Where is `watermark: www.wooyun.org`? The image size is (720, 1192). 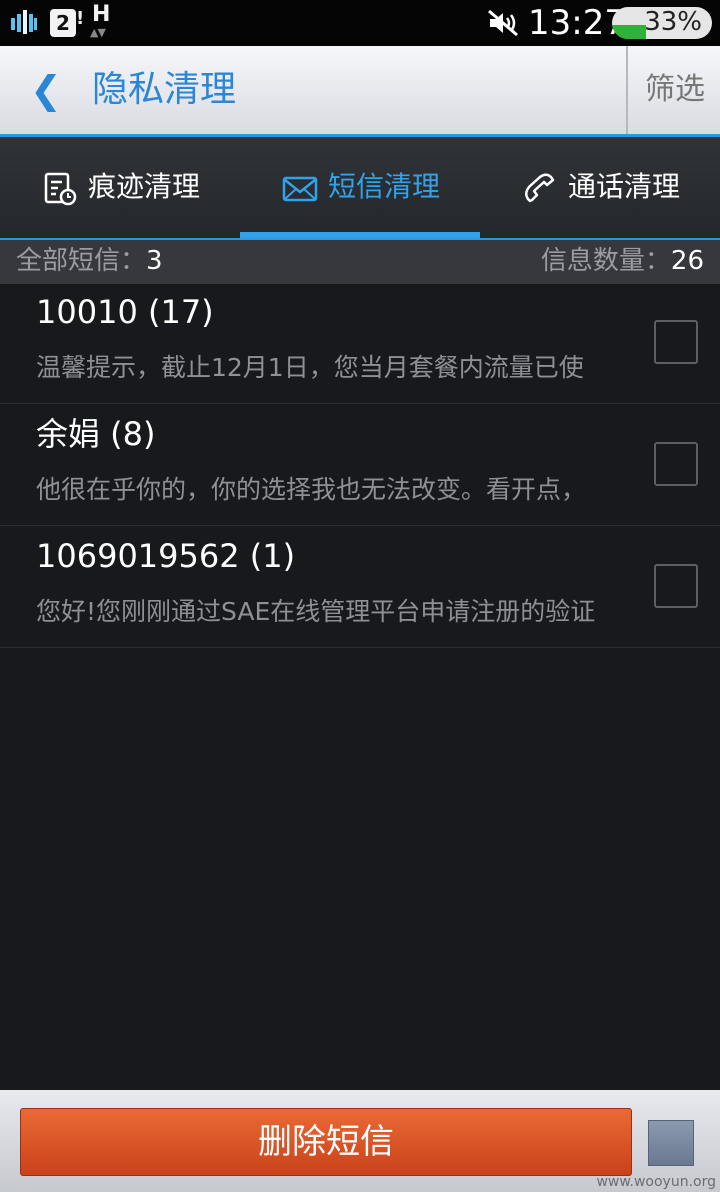
watermark: www.wooyun.org is located at coordinates (656, 1182).